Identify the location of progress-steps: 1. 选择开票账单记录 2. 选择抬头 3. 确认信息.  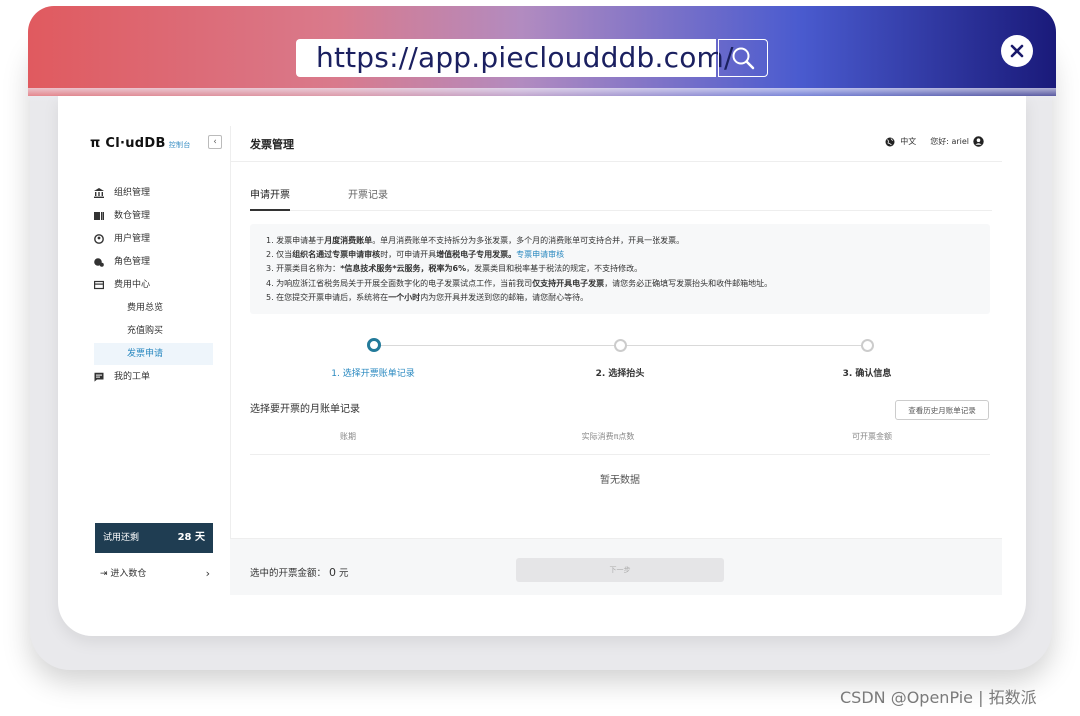
(620, 361).